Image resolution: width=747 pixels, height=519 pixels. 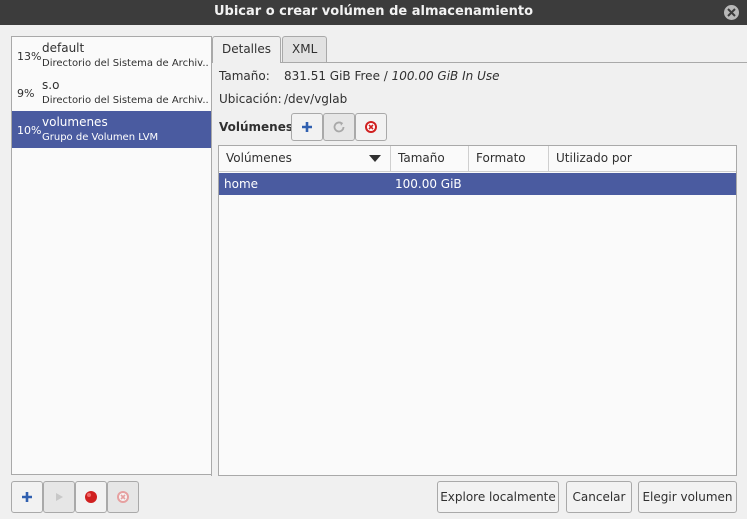 I want to click on choose-volume-button: Elegir volumen, so click(x=687, y=497).